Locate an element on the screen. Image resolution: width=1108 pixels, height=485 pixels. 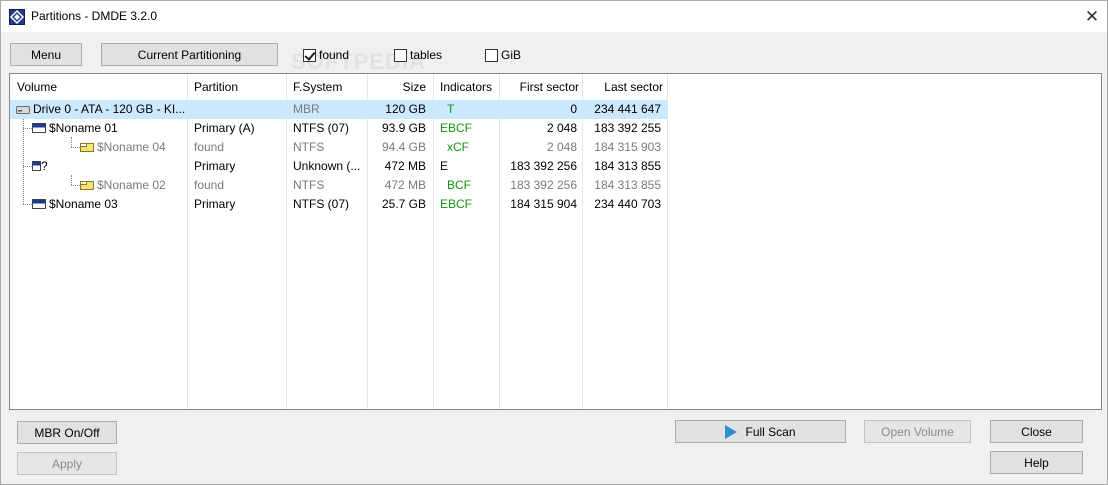
indicators-cell: BCF is located at coordinates (459, 185).